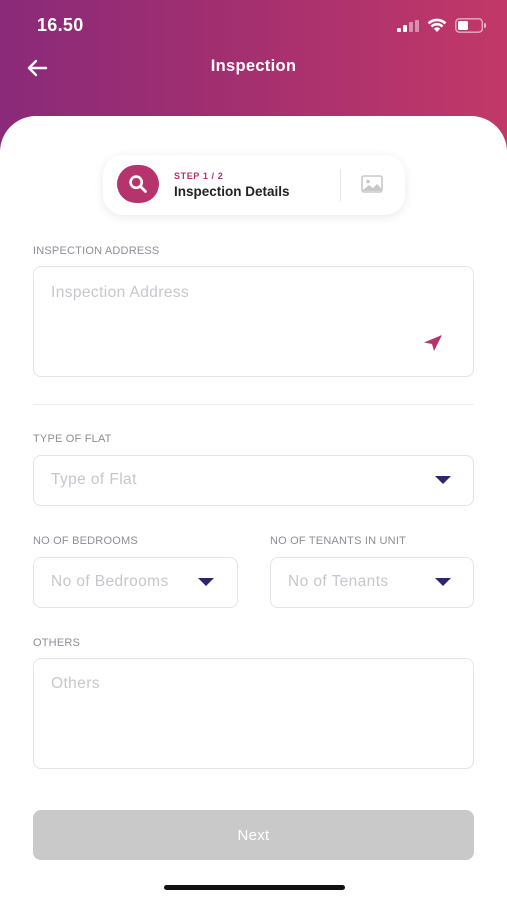 The image size is (507, 900). Describe the element at coordinates (75, 683) in the screenshot. I see `others-placeholder: Others` at that location.